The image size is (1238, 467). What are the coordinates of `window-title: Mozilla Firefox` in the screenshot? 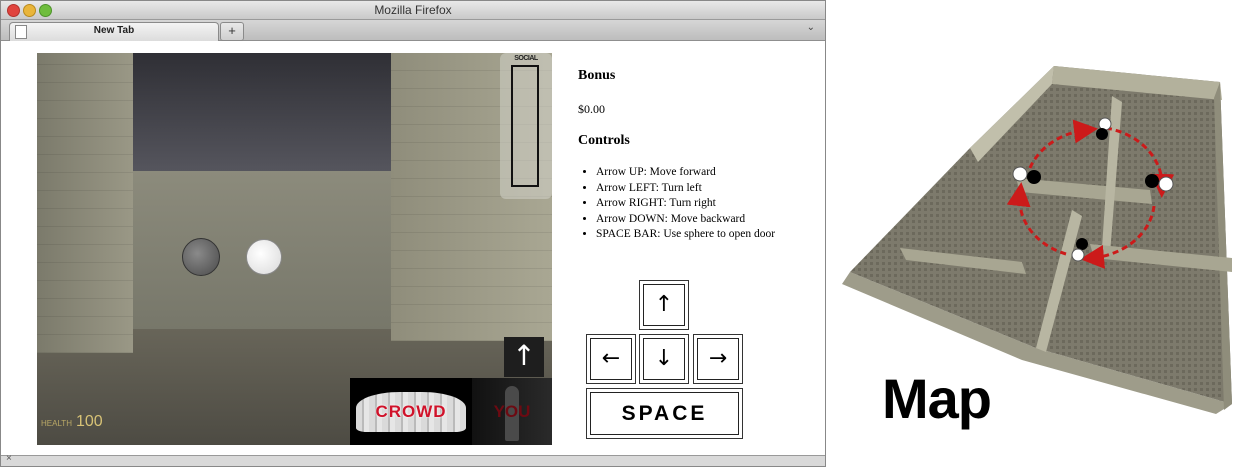 It's located at (413, 10).